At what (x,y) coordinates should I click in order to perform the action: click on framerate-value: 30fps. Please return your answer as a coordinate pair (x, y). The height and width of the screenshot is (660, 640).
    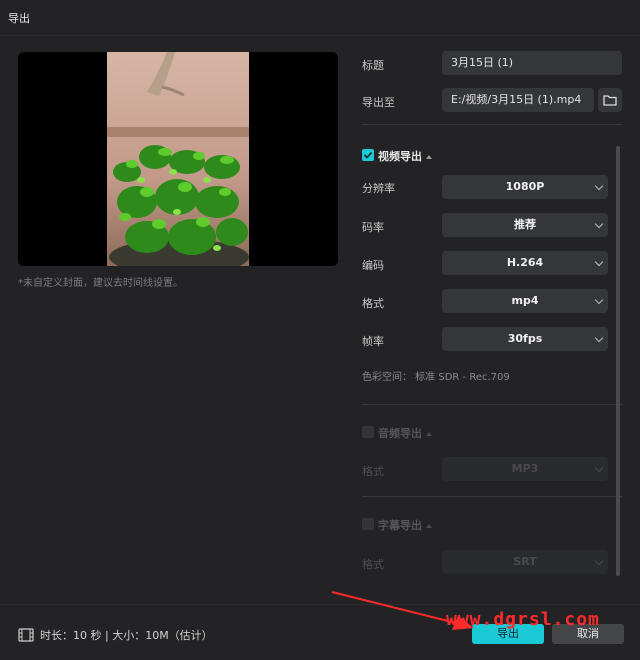
    Looking at the image, I should click on (525, 338).